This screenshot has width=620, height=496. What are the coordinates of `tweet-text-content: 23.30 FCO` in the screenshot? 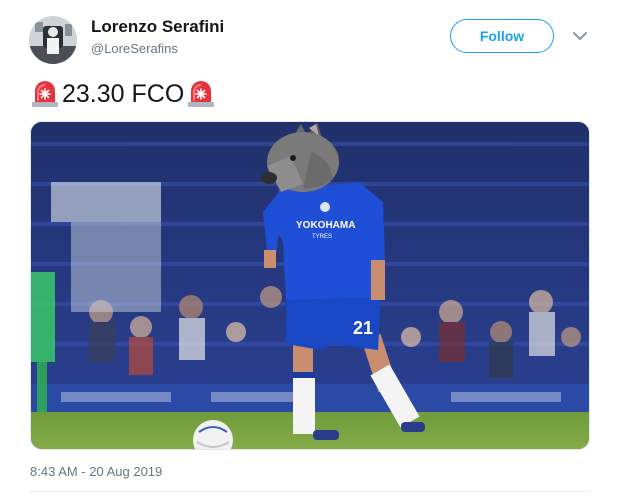 It's located at (123, 93).